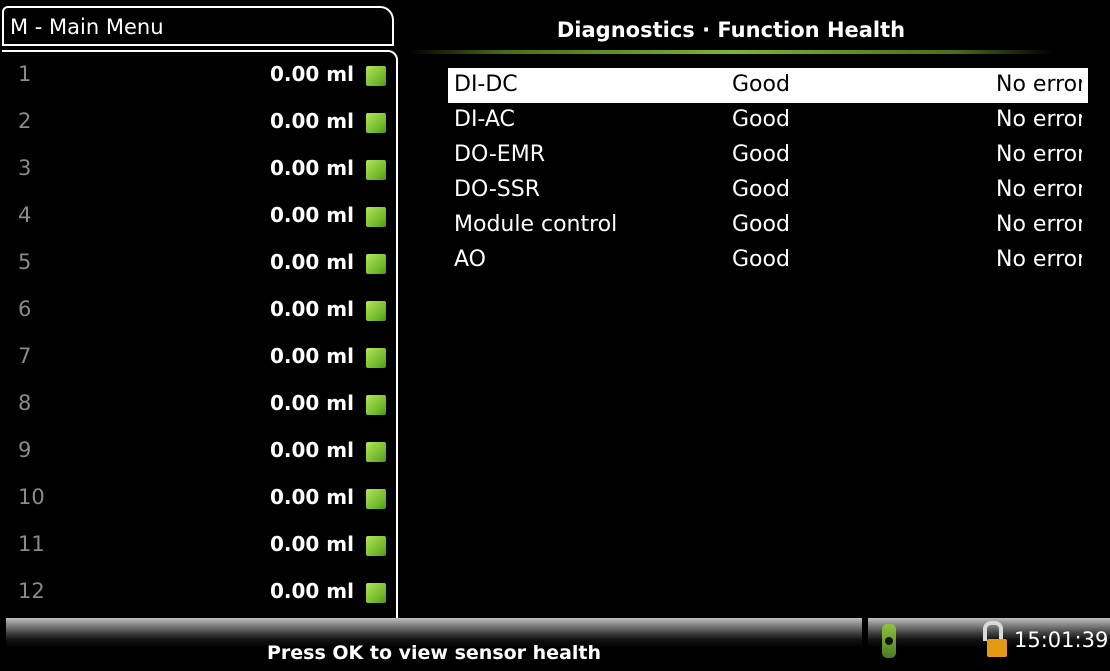  Describe the element at coordinates (25, 450) in the screenshot. I see `channel-number: 9` at that location.